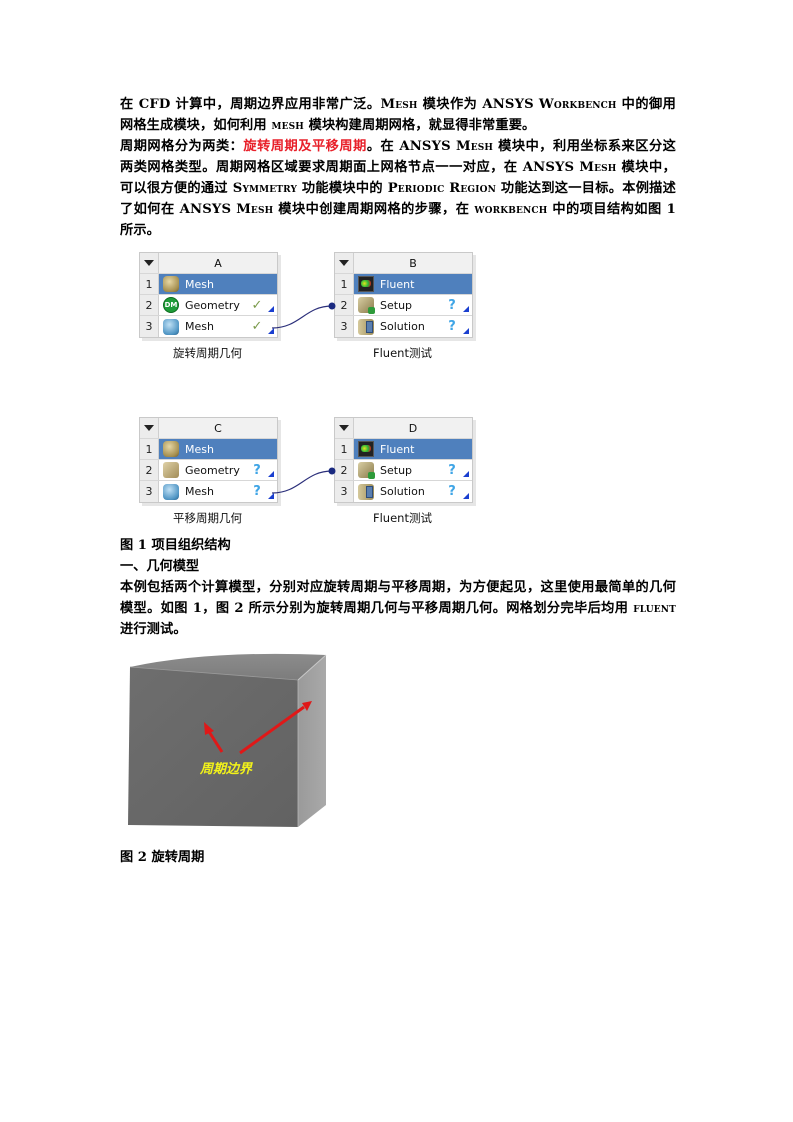 The height and width of the screenshot is (1122, 793). I want to click on cell-row: 3 Mesh?, so click(208, 491).